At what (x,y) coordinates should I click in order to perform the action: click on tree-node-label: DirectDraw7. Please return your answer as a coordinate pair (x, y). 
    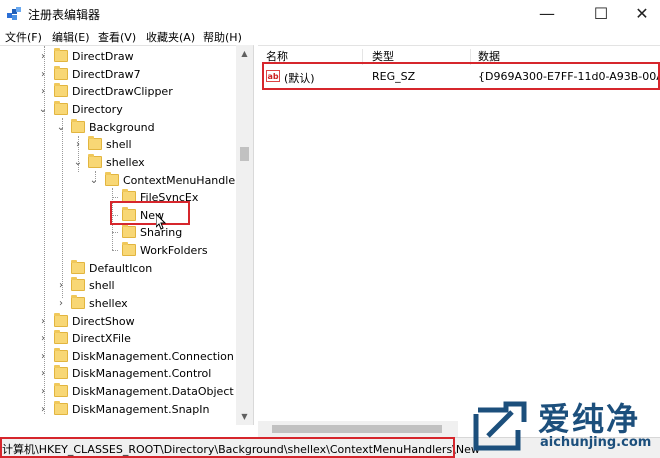
    Looking at the image, I should click on (106, 74).